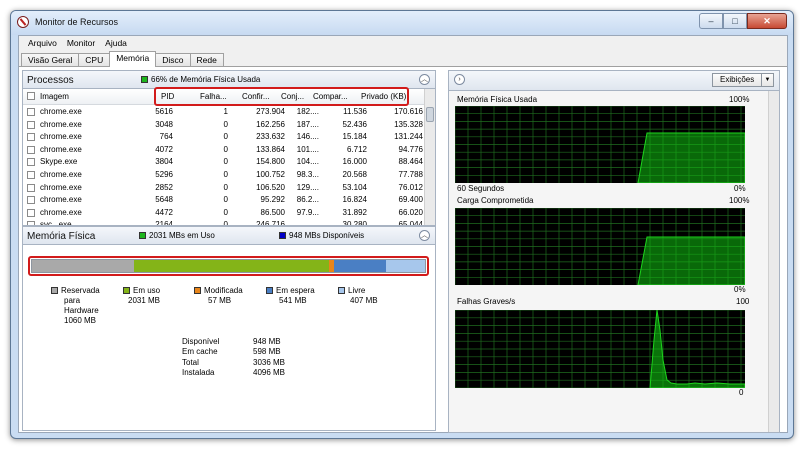  What do you see at coordinates (133, 59) in the screenshot?
I see `tab-memoria: Memória` at bounding box center [133, 59].